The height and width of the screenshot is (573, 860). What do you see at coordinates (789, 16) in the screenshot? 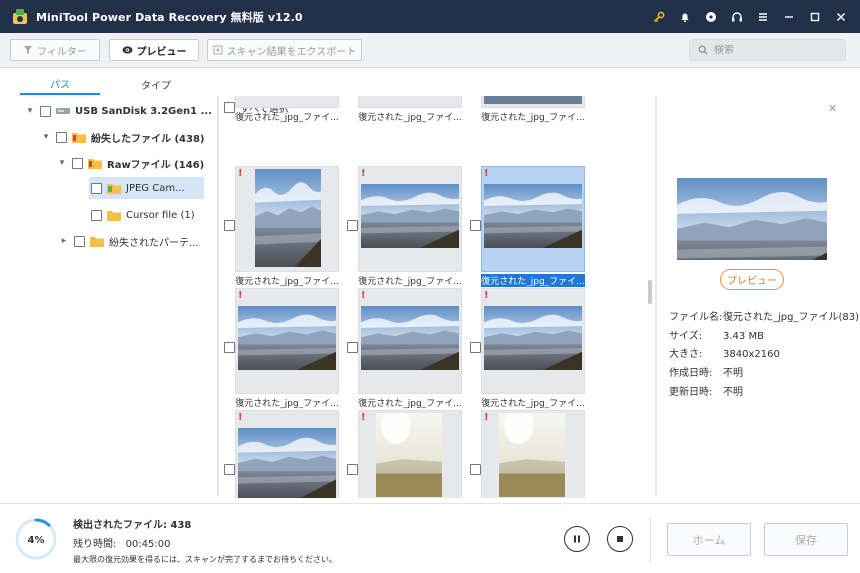
I see `minimize-icon` at bounding box center [789, 16].